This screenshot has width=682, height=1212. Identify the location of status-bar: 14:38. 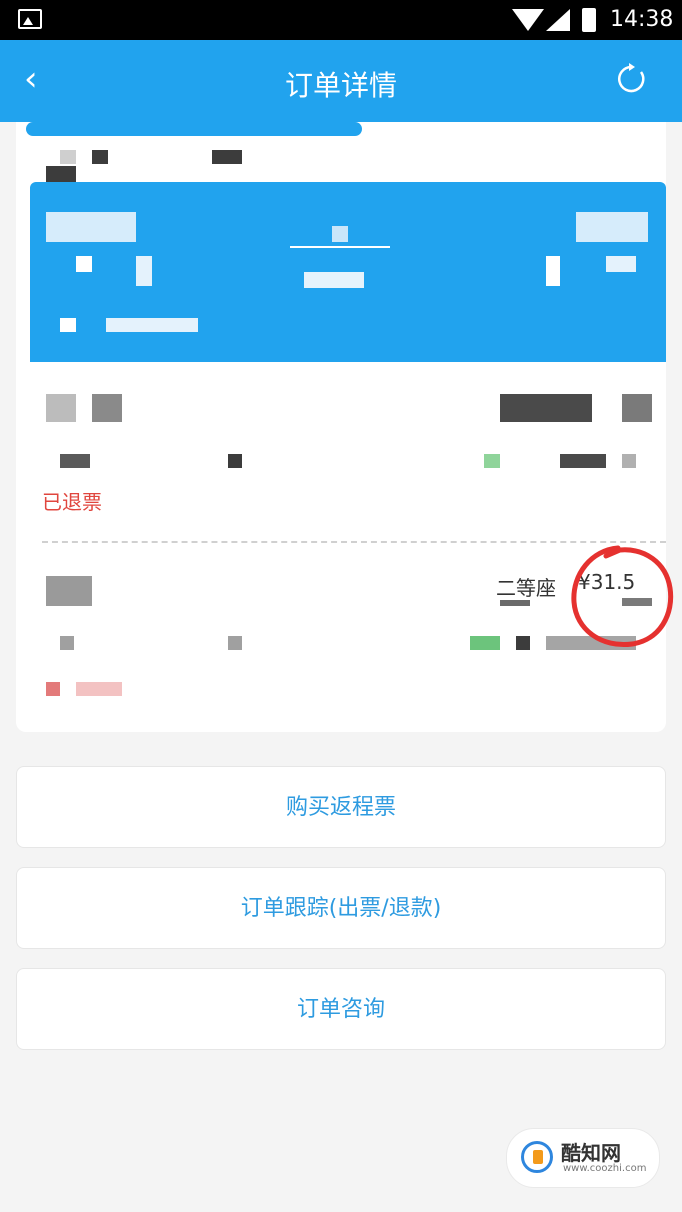
(341, 20).